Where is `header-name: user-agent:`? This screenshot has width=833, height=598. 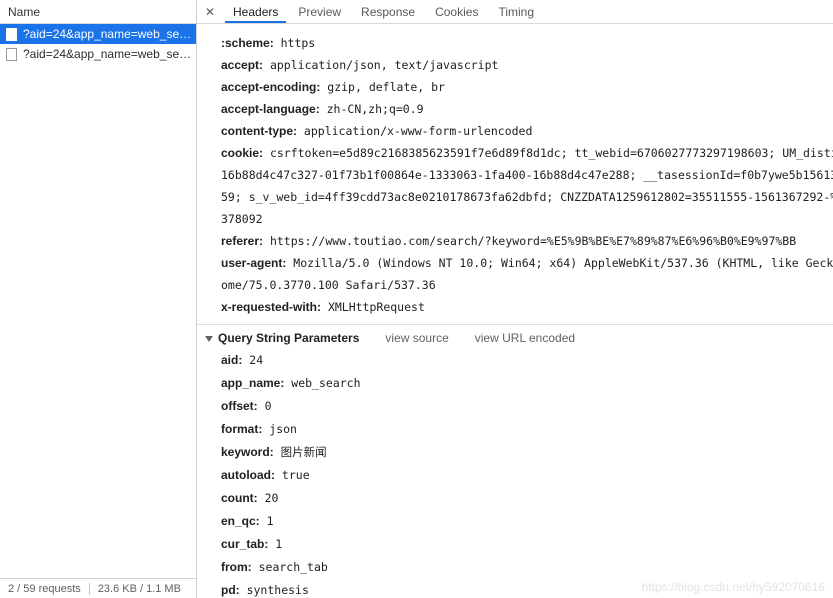
header-name: user-agent: is located at coordinates (254, 263).